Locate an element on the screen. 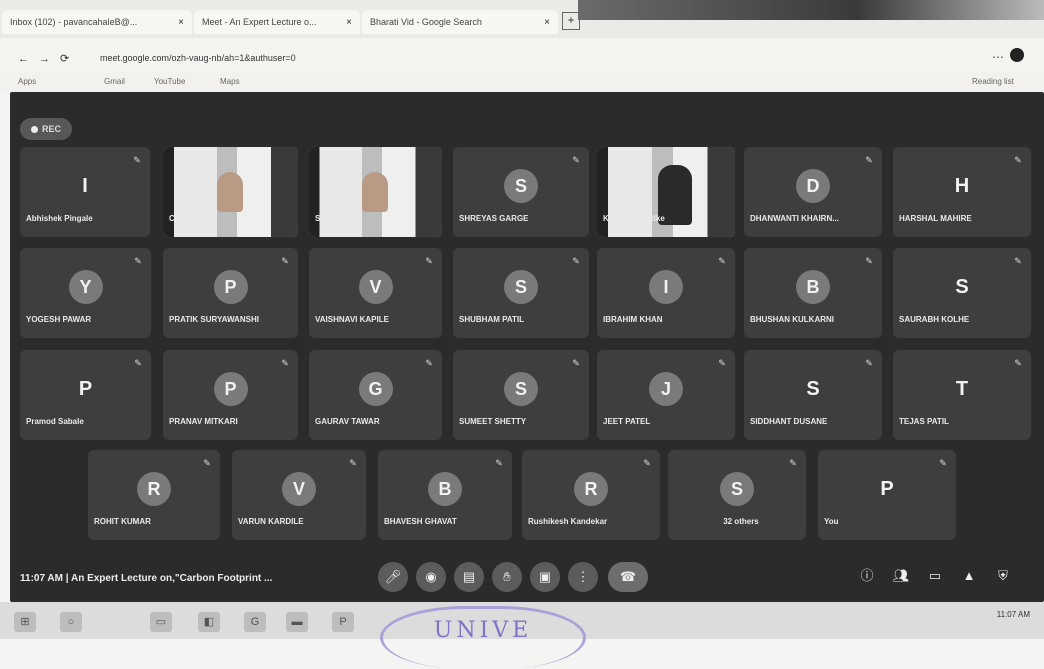 Image resolution: width=1044 pixels, height=669 pixels. participant-tile: V VAISHNAVI KAPILE ✎ is located at coordinates (375, 293).